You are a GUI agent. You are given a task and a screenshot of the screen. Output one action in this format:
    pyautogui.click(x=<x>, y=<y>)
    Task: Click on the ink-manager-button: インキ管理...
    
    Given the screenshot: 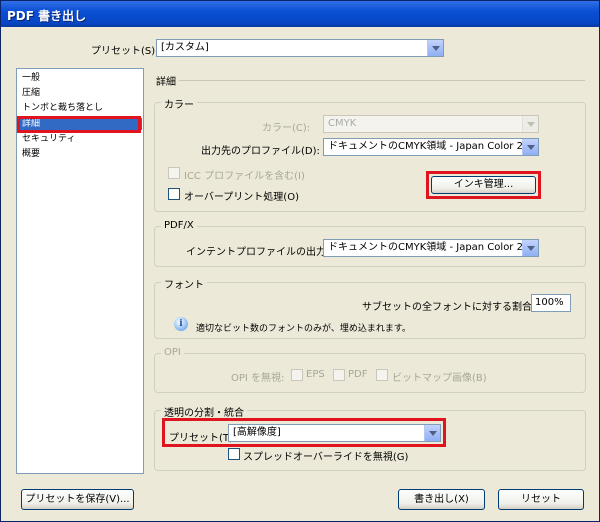 What is the action you would take?
    pyautogui.click(x=483, y=185)
    